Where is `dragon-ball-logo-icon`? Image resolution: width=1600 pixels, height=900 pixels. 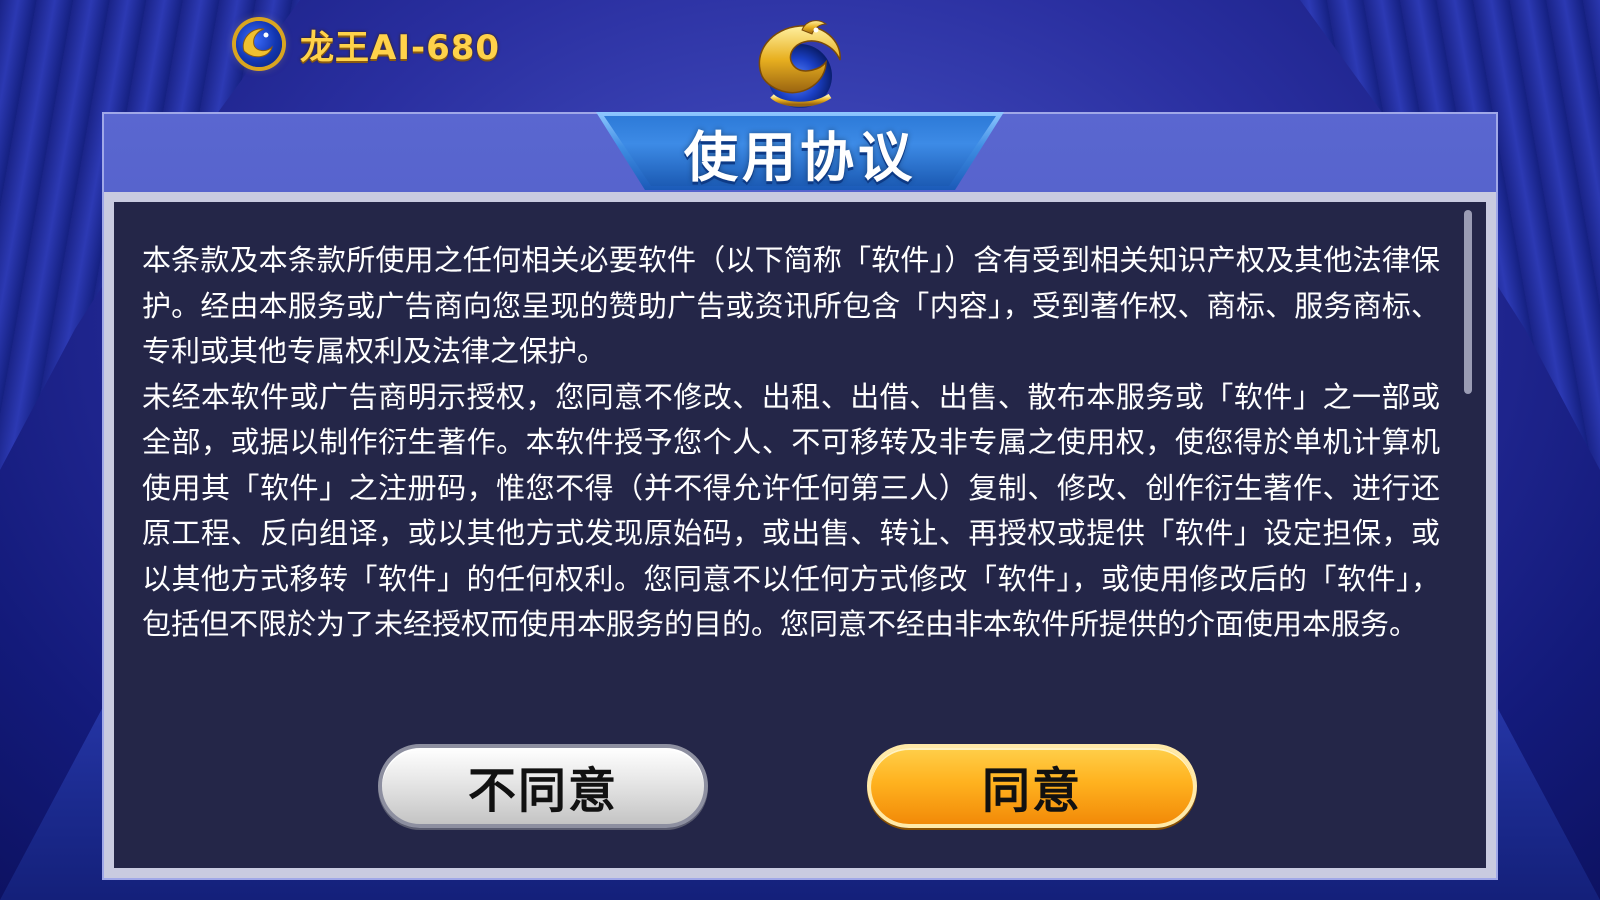 dragon-ball-logo-icon is located at coordinates (259, 44).